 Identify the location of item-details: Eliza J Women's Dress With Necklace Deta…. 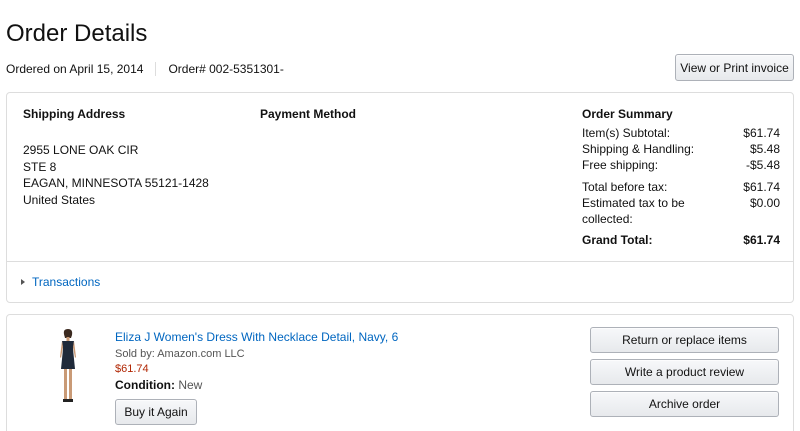
(256, 361).